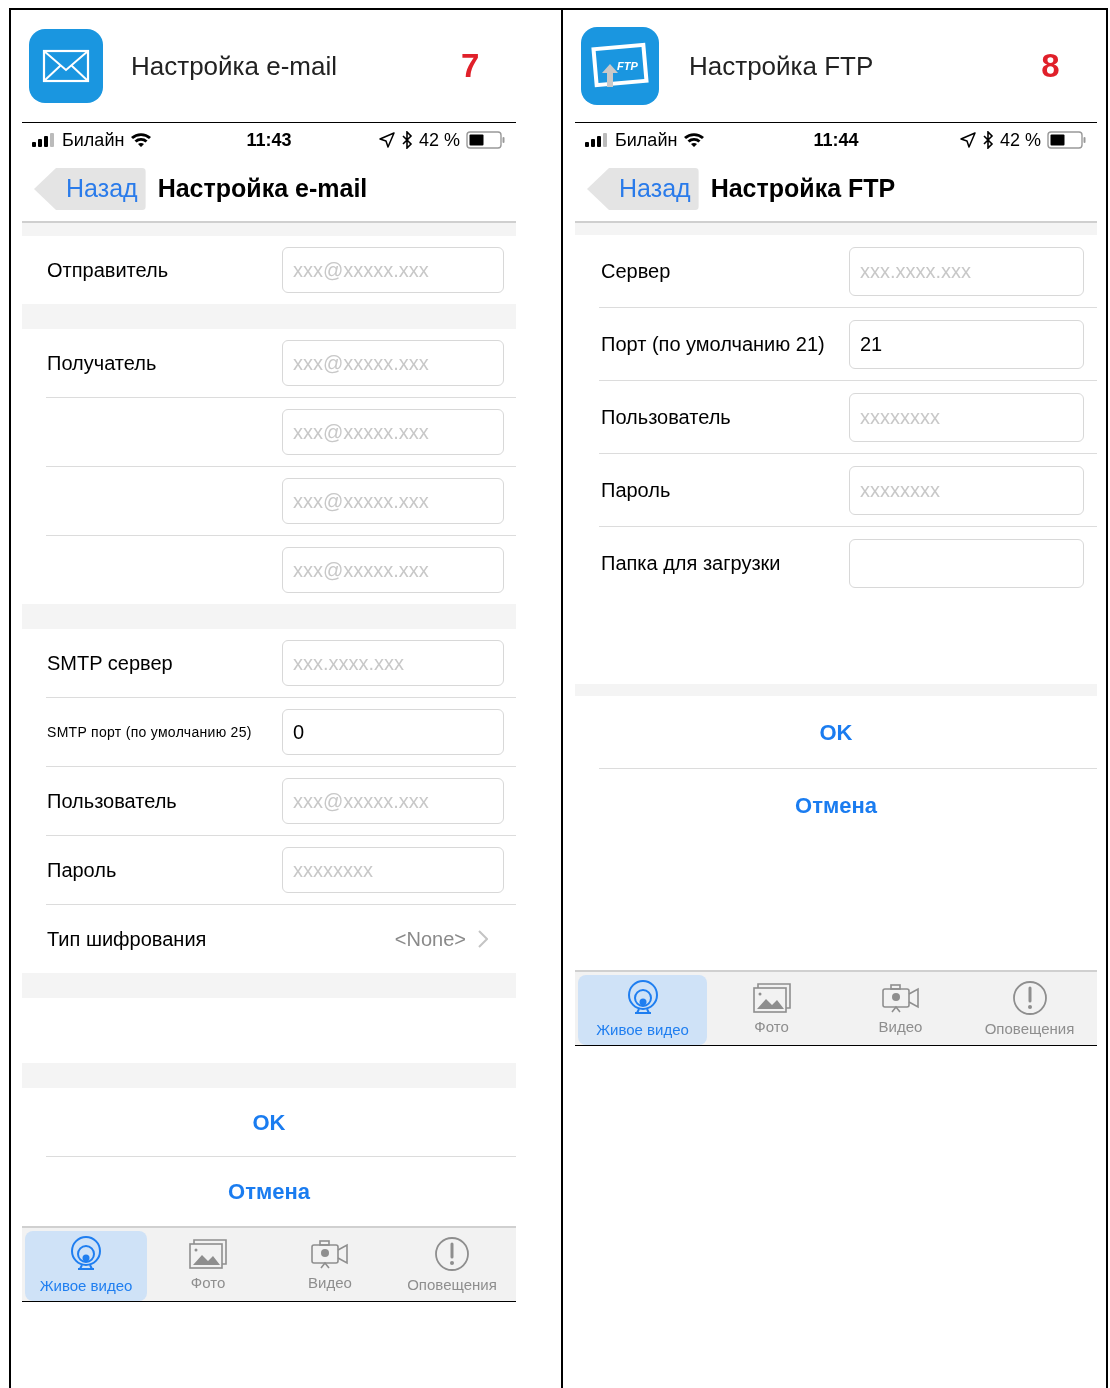 The image size is (1110, 1388). What do you see at coordinates (713, 344) in the screenshot?
I see `field-label: Порт (по умолчанию 21)` at bounding box center [713, 344].